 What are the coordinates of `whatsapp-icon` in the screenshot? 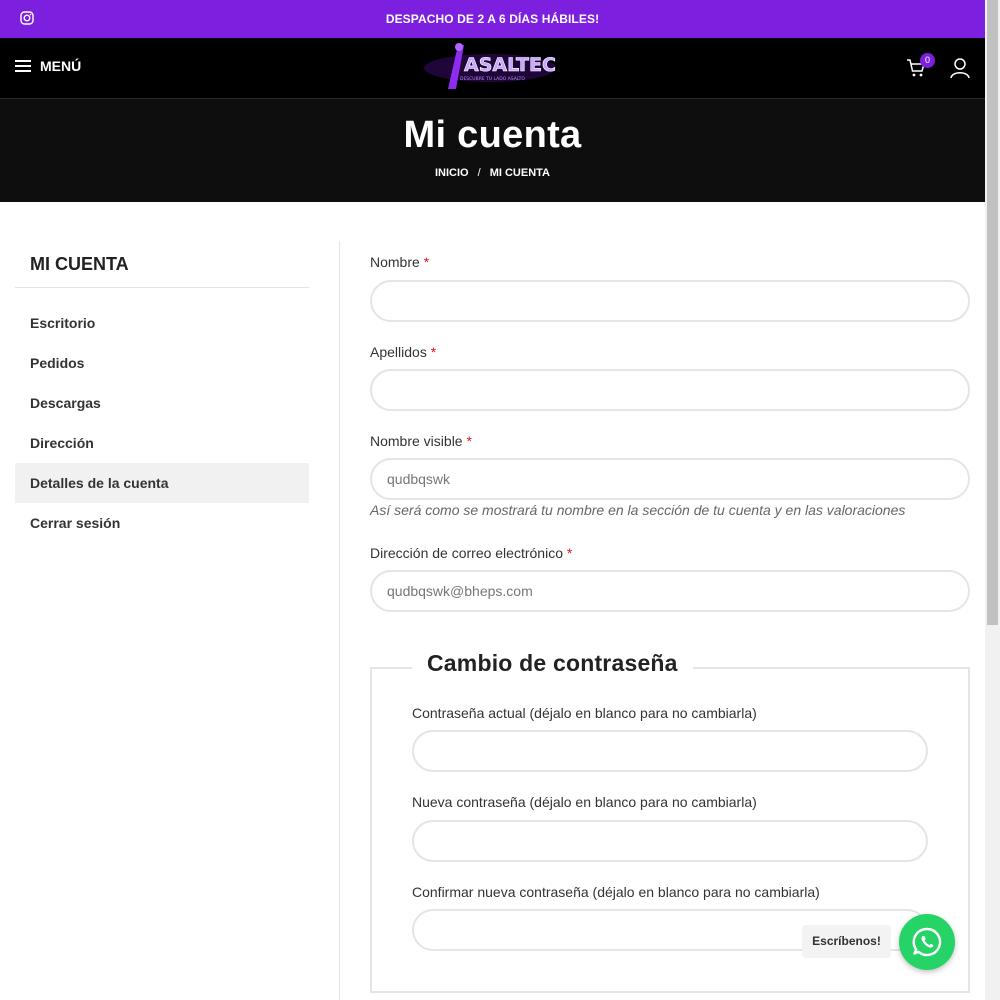 It's located at (927, 942).